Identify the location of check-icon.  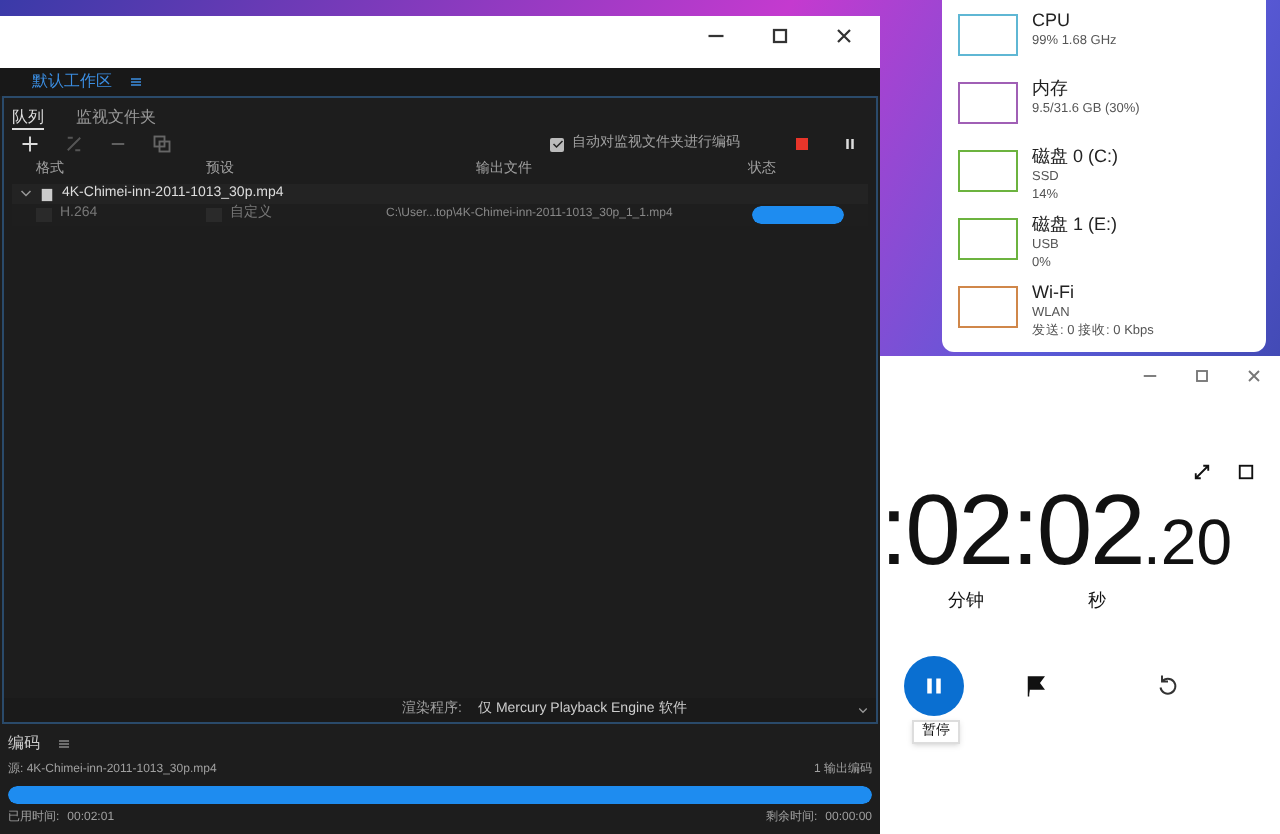
(557, 144).